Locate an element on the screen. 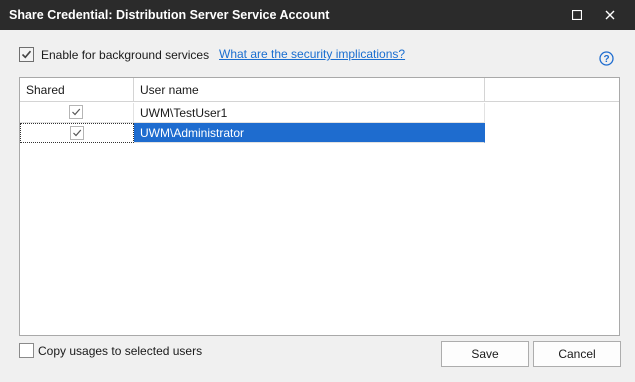 The image size is (635, 382). help-button: ? is located at coordinates (606, 60).